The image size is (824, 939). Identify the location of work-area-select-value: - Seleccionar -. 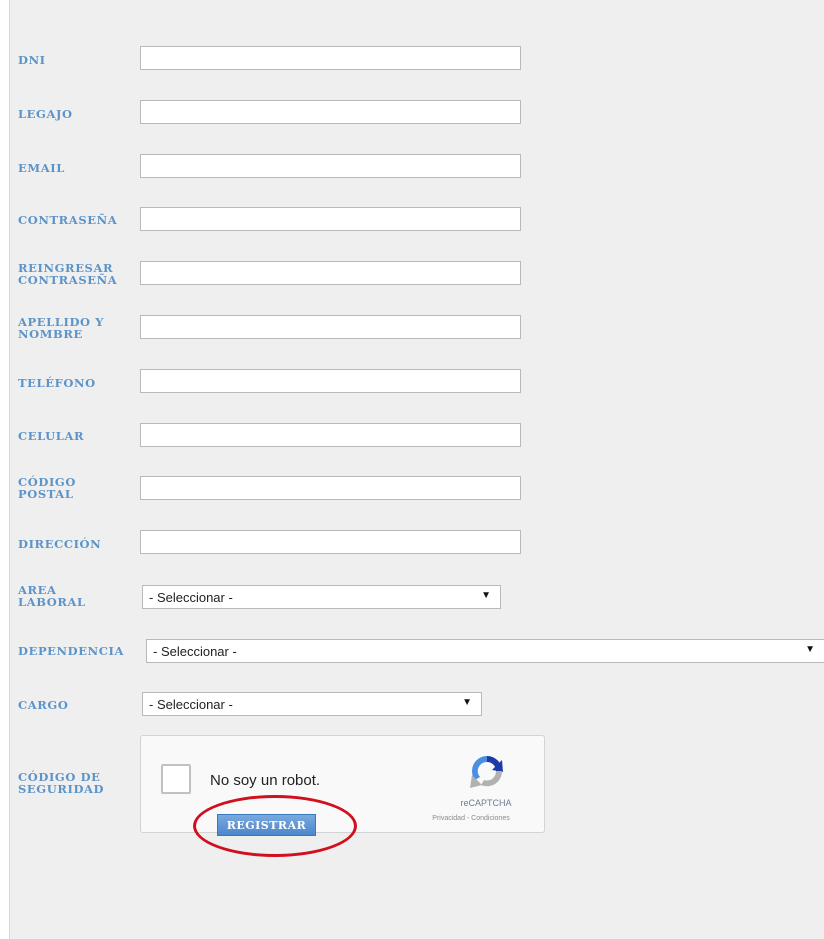
(191, 597).